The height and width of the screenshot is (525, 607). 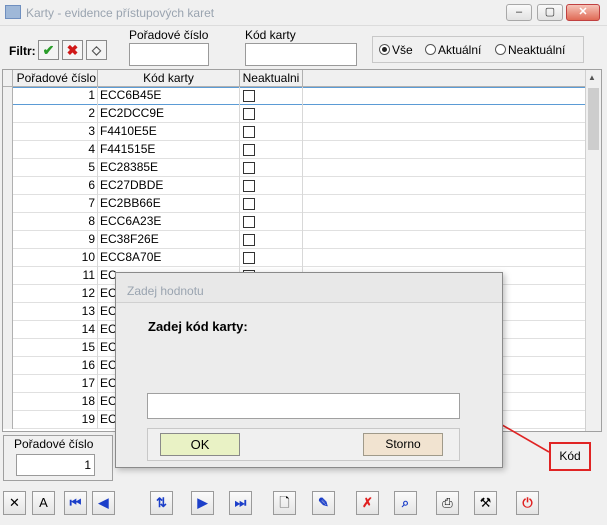 I want to click on next-record-button: ▶, so click(x=202, y=503).